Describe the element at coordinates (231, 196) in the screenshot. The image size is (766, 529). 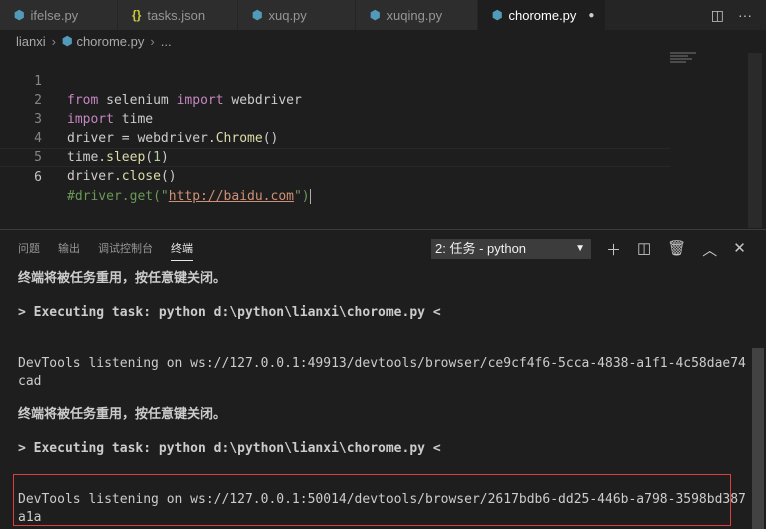
I see `code-link: http://baidu.com` at that location.